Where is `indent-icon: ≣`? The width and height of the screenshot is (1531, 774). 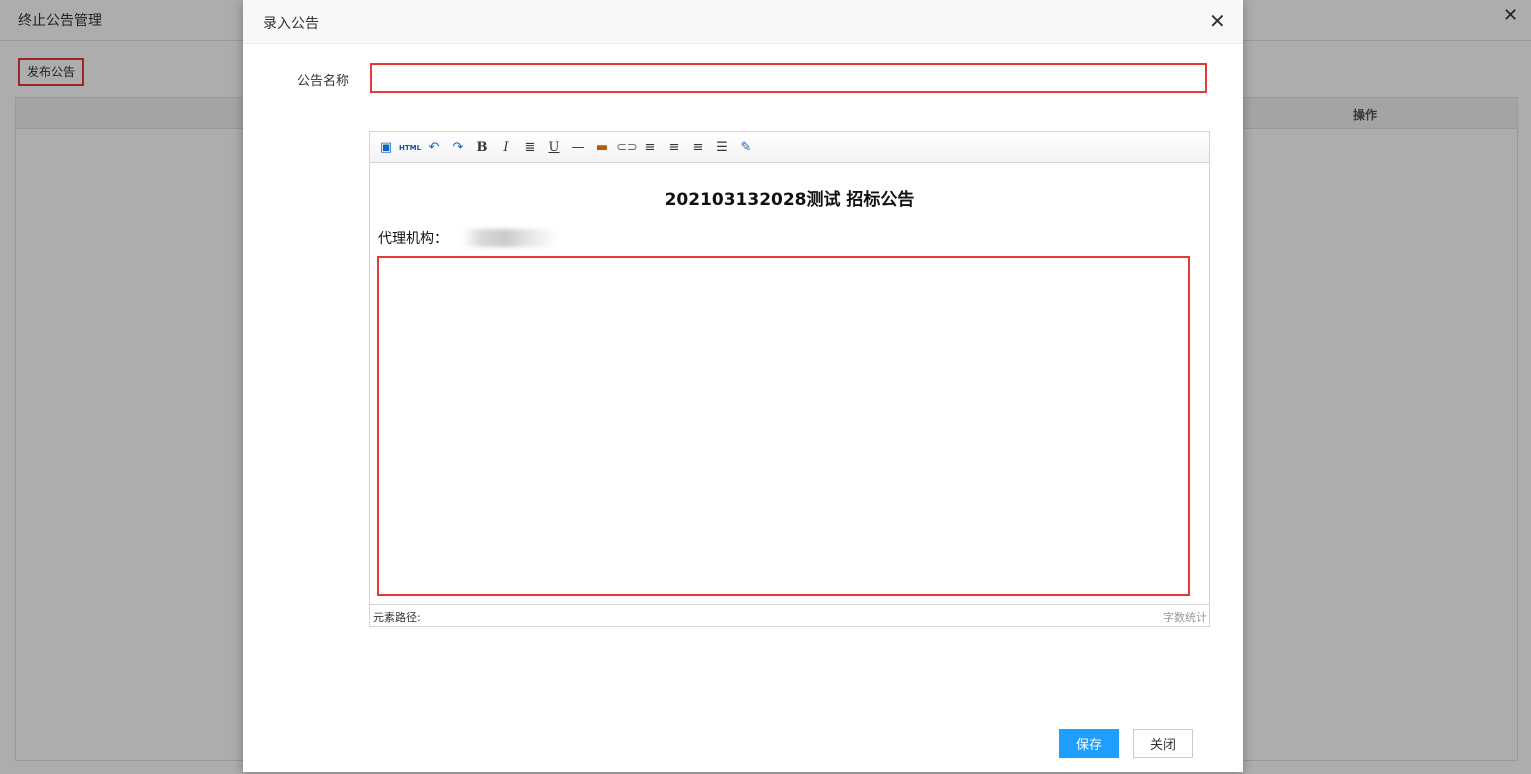
indent-icon: ≣ is located at coordinates (530, 148).